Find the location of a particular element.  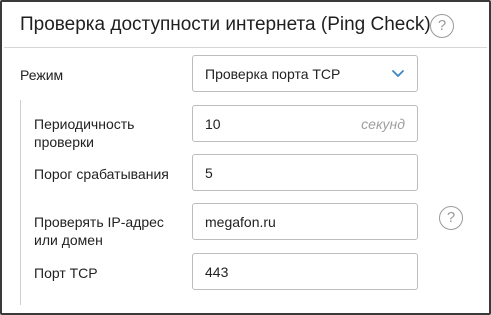

mode-label: Режим is located at coordinates (42, 75).